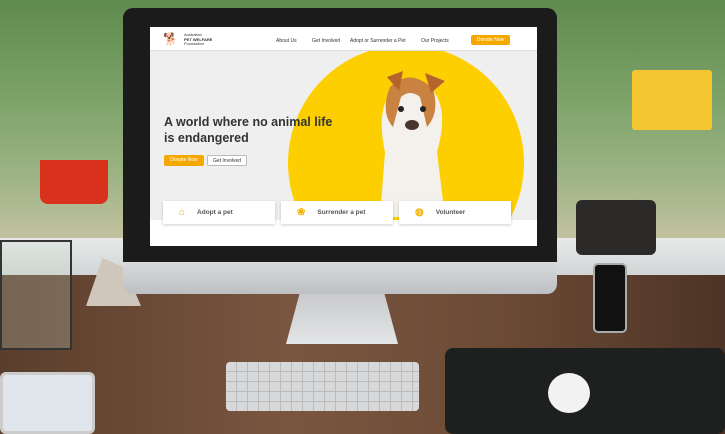  I want to click on hero-donate-button: Donate Now, so click(184, 160).